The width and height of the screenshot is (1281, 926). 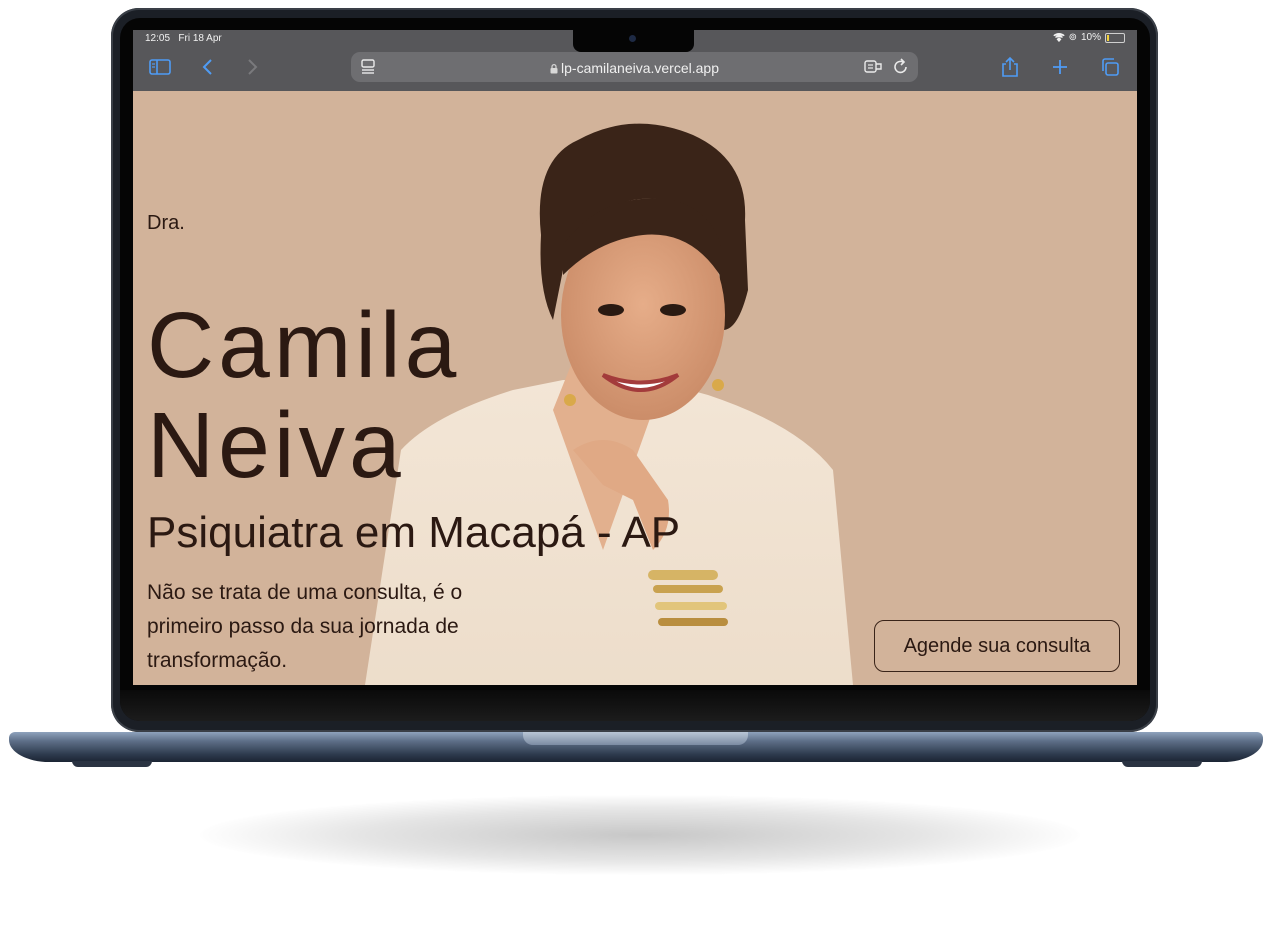 I want to click on doctor-name: Camila Neiva, so click(x=303, y=395).